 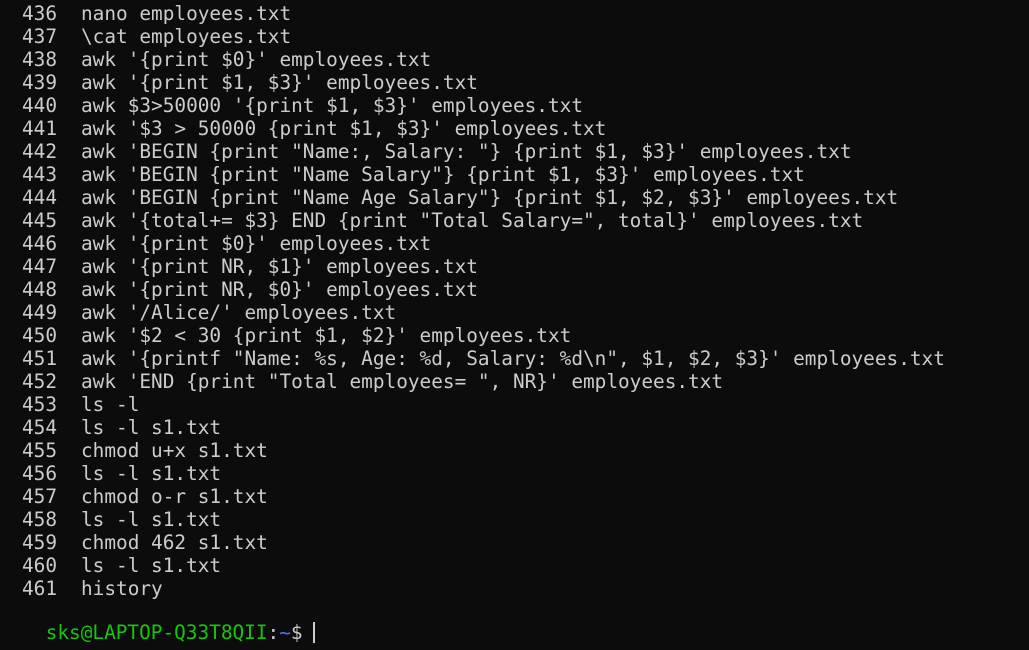 I want to click on history-line: 453 ls -l, so click(x=472, y=404).